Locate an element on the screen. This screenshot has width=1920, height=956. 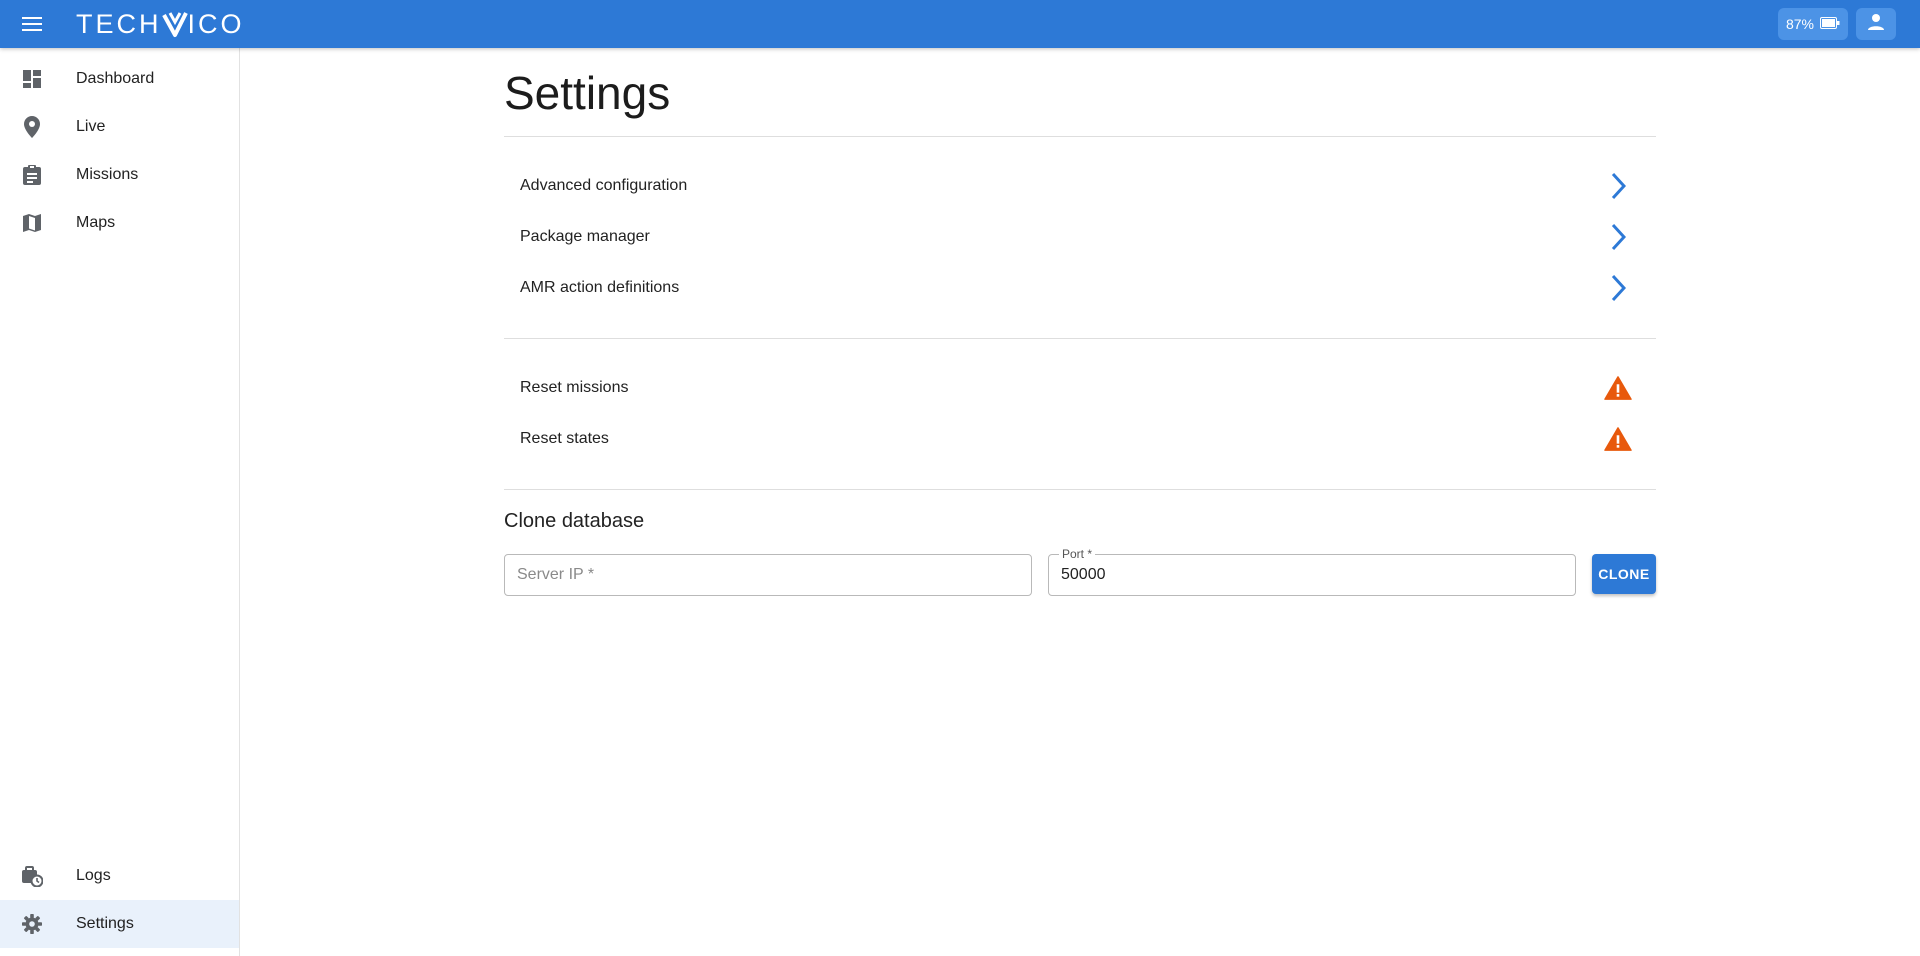
port-field: Port * is located at coordinates (1312, 571).